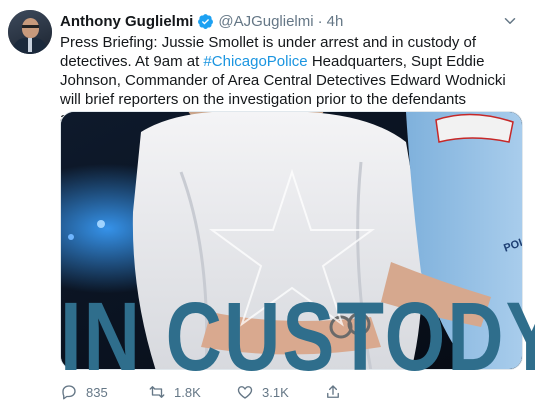  I want to click on share-icon, so click(333, 391).